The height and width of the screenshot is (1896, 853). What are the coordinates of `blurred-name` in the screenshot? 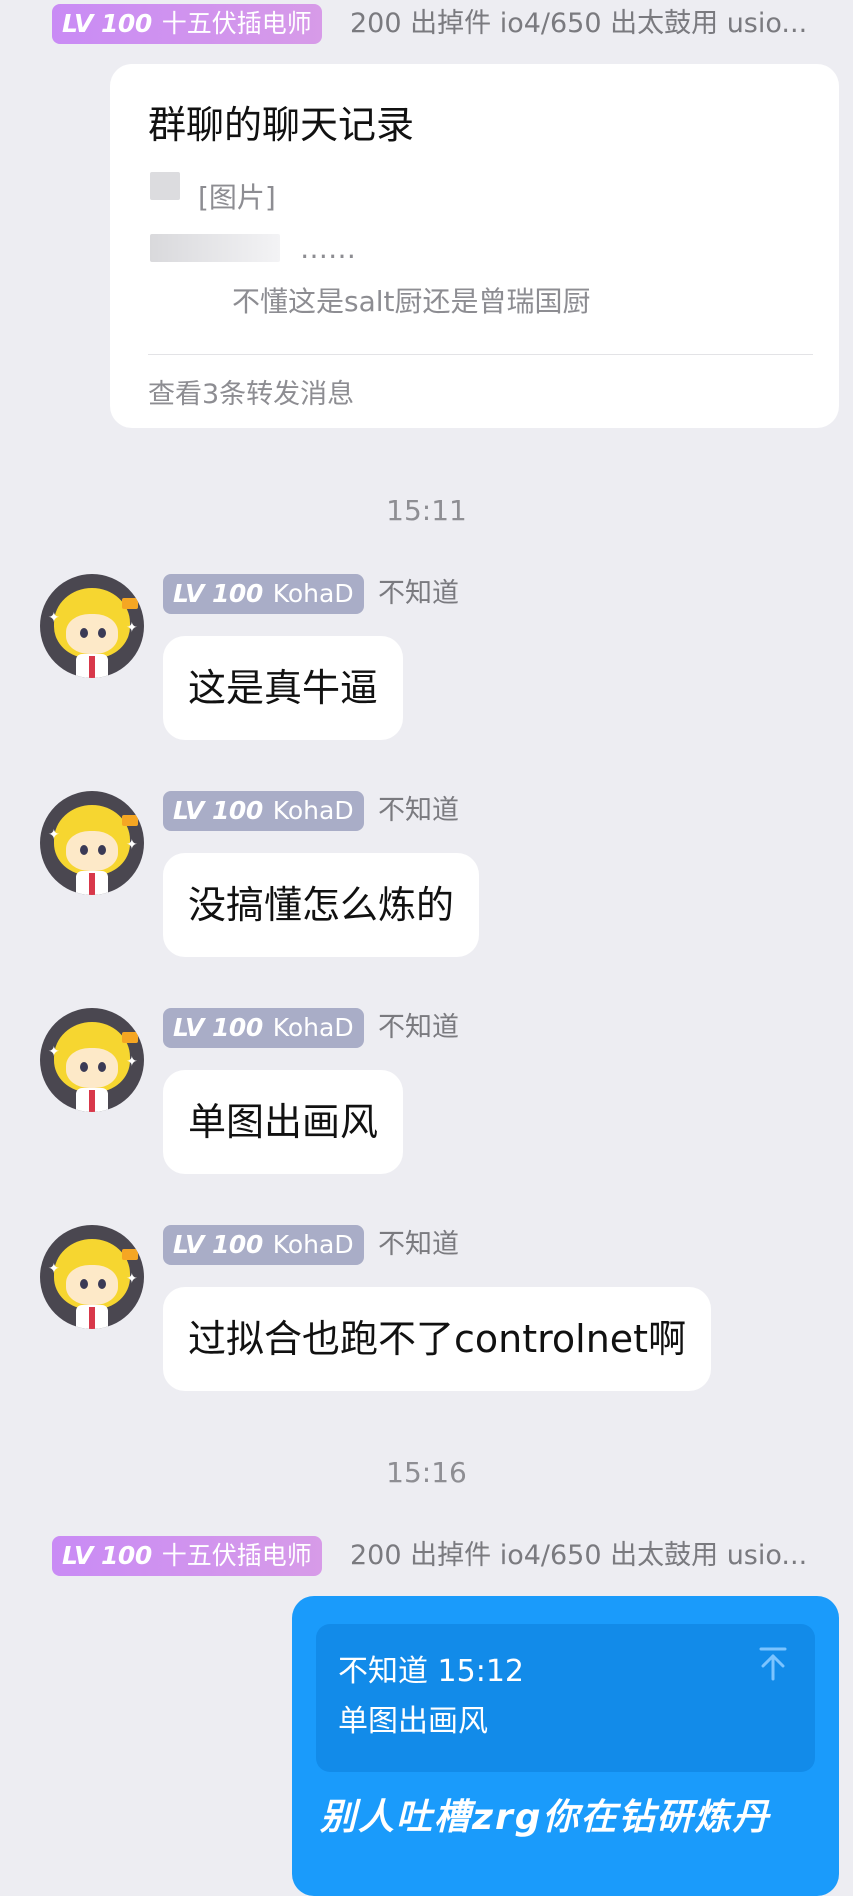 It's located at (215, 248).